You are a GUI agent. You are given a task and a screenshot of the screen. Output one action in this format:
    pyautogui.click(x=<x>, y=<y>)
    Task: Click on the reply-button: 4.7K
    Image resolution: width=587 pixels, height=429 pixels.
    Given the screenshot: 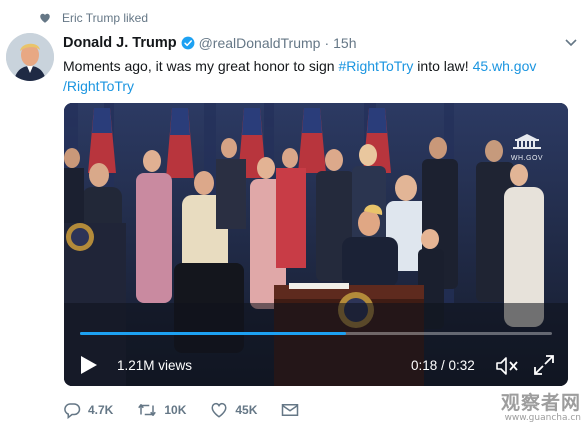 What is the action you would take?
    pyautogui.click(x=88, y=410)
    